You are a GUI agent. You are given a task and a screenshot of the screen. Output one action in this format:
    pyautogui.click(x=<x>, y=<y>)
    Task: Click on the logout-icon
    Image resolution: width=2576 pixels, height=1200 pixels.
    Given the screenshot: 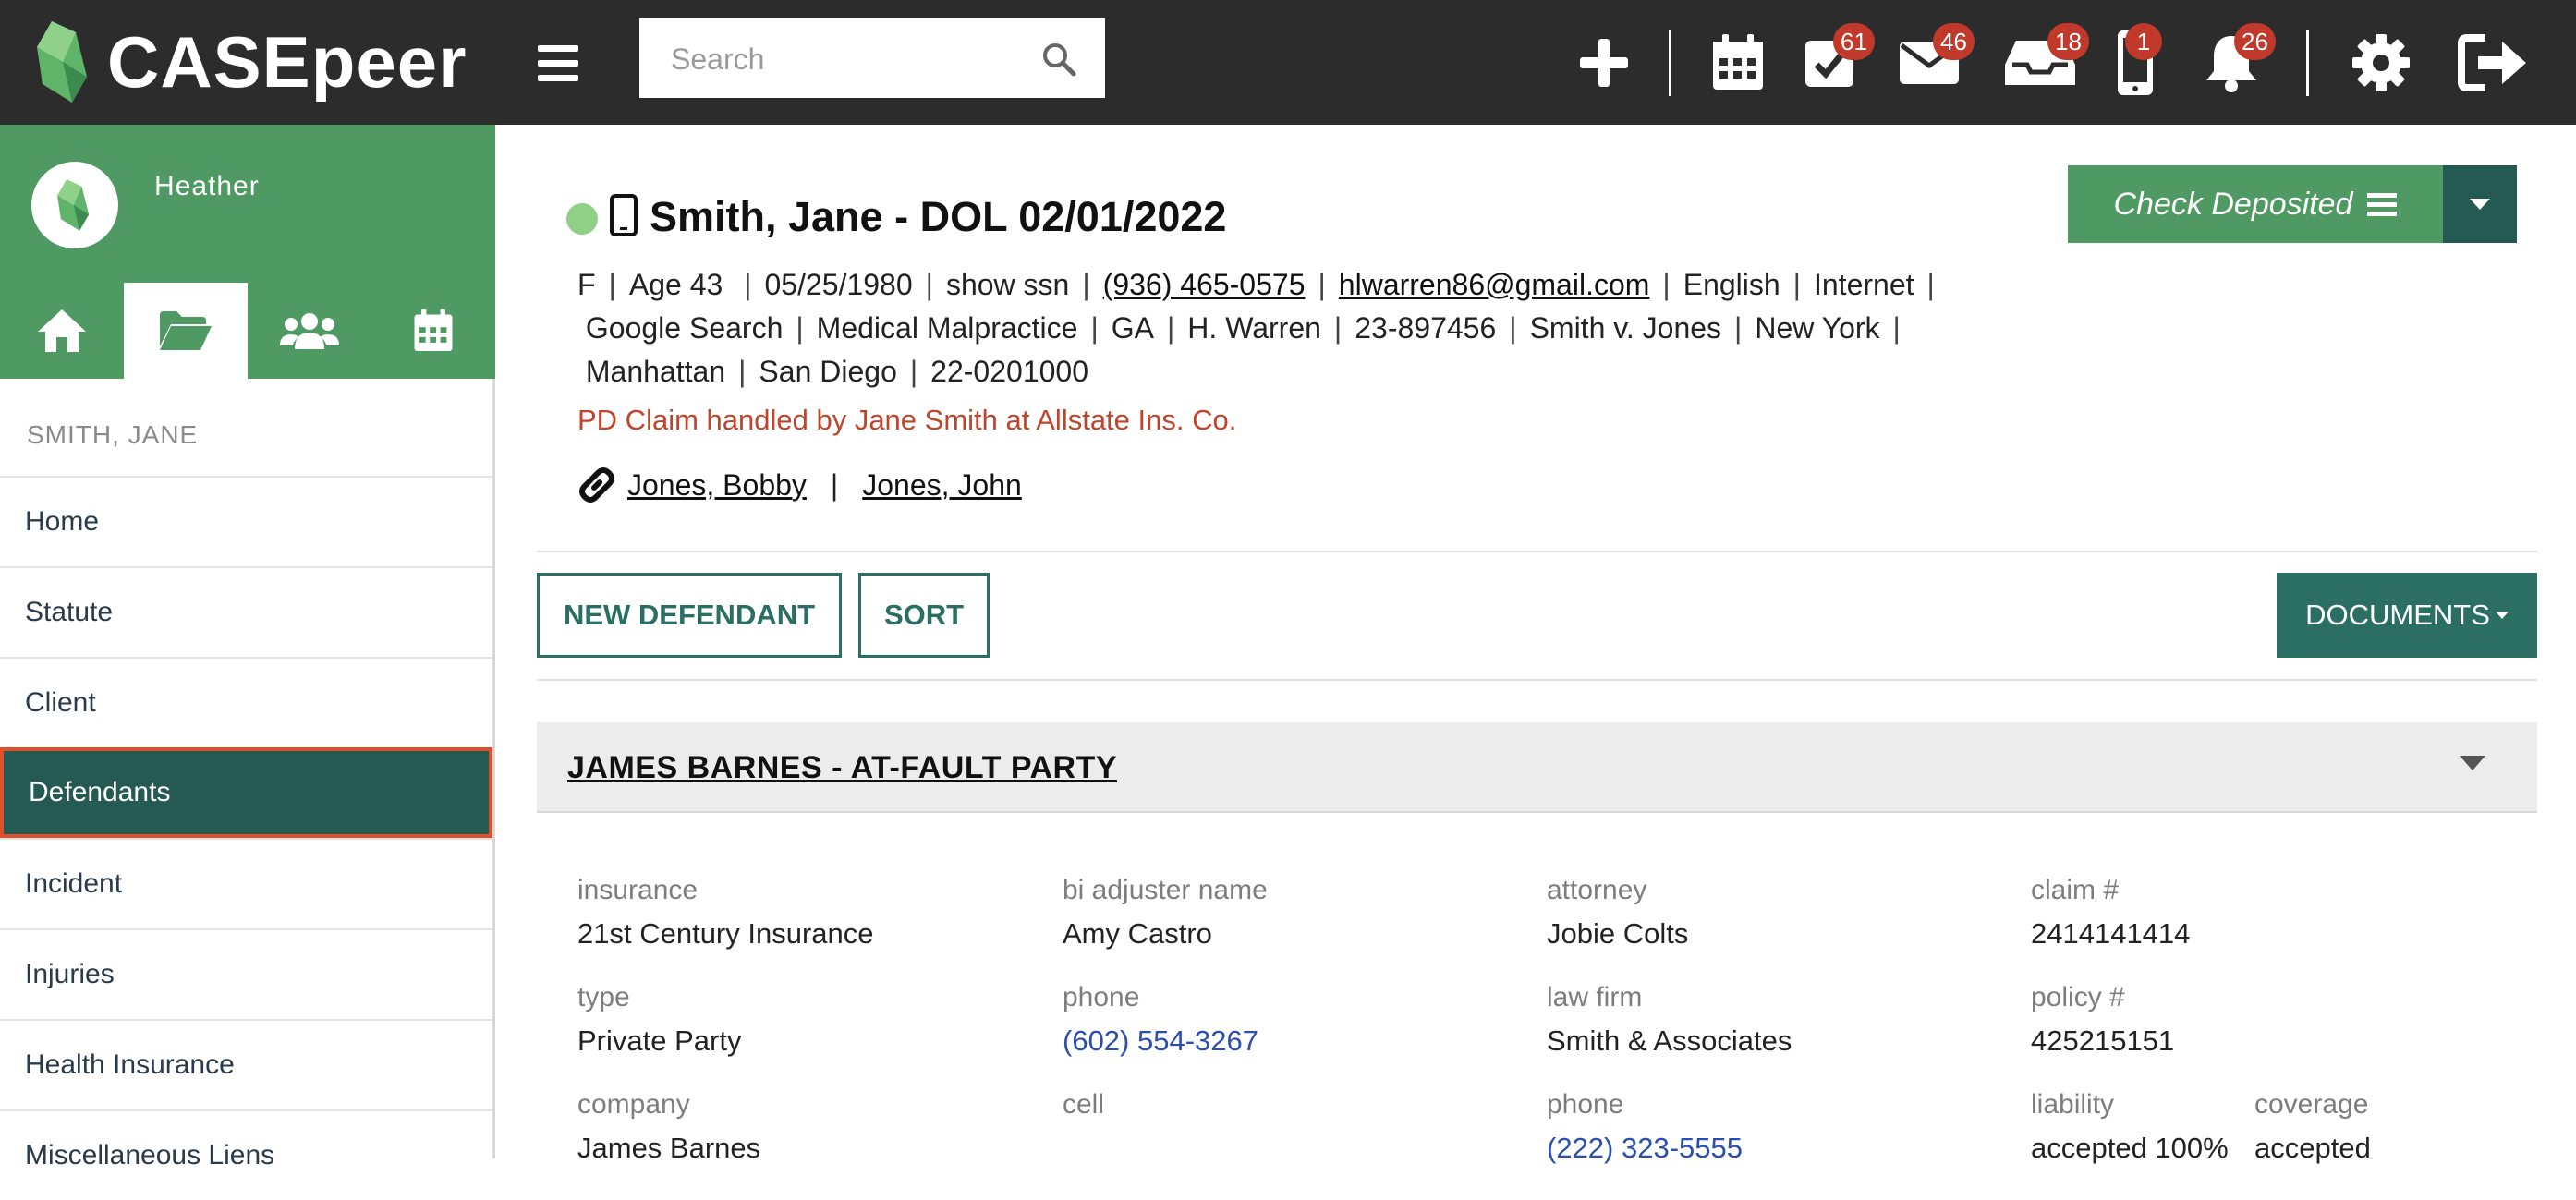 What is the action you would take?
    pyautogui.click(x=2493, y=63)
    